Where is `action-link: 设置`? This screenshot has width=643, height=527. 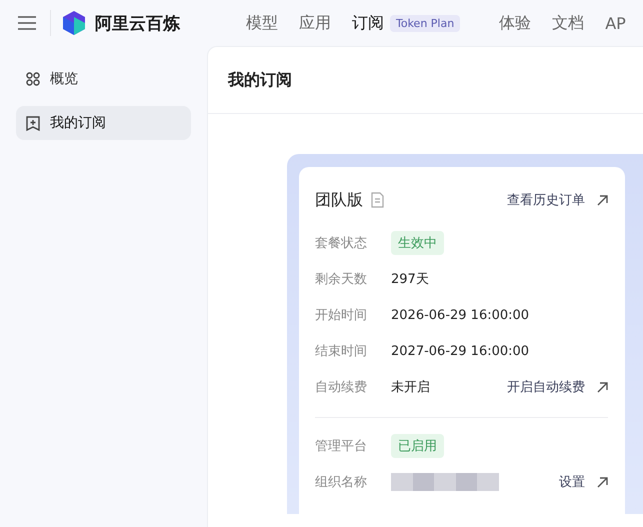
action-link: 设置 is located at coordinates (572, 482).